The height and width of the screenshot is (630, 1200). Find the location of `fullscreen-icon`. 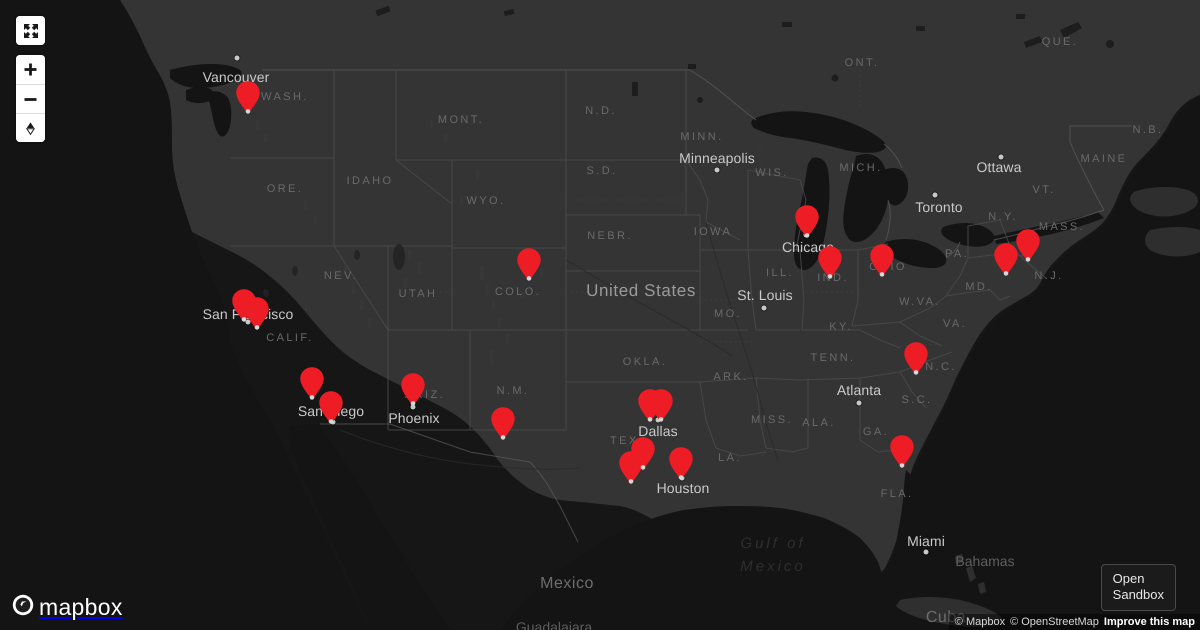

fullscreen-icon is located at coordinates (31, 31).